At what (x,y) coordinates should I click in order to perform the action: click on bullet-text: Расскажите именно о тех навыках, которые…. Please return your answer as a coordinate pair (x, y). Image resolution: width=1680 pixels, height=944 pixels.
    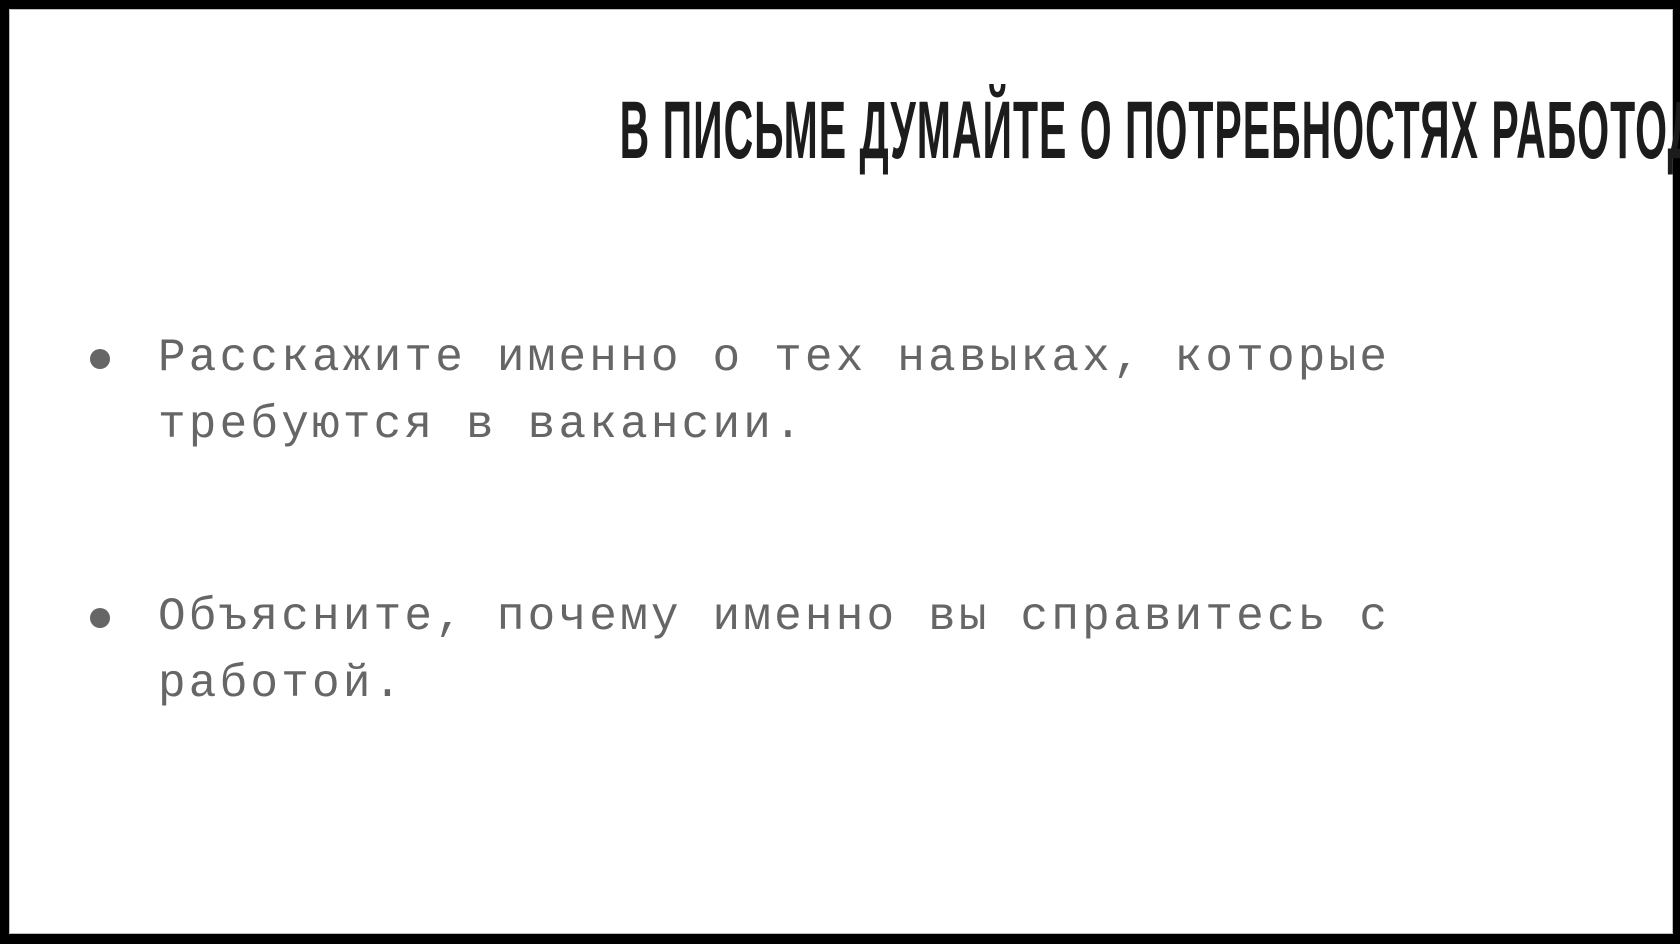
    Looking at the image, I should click on (868, 392).